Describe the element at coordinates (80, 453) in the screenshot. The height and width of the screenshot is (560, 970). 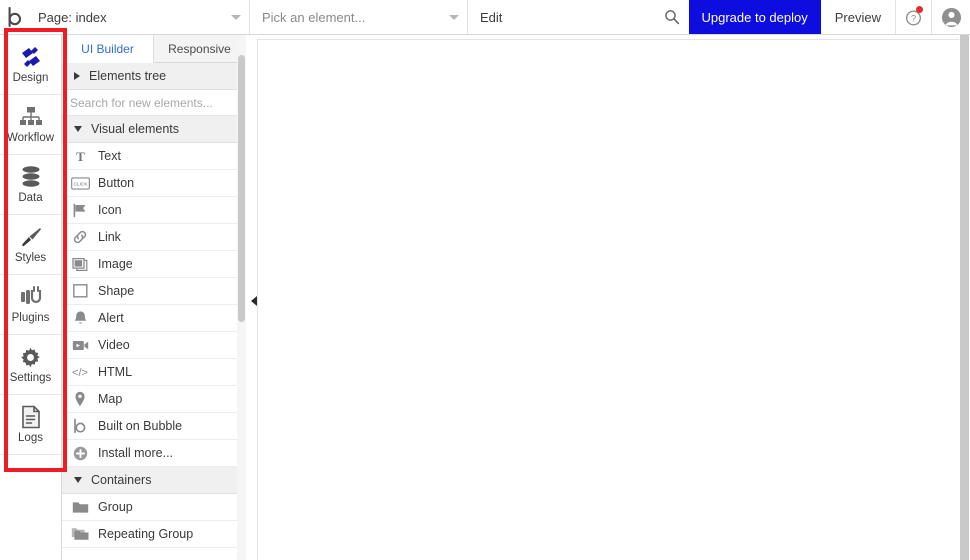
I see `plus-circle-icon` at that location.